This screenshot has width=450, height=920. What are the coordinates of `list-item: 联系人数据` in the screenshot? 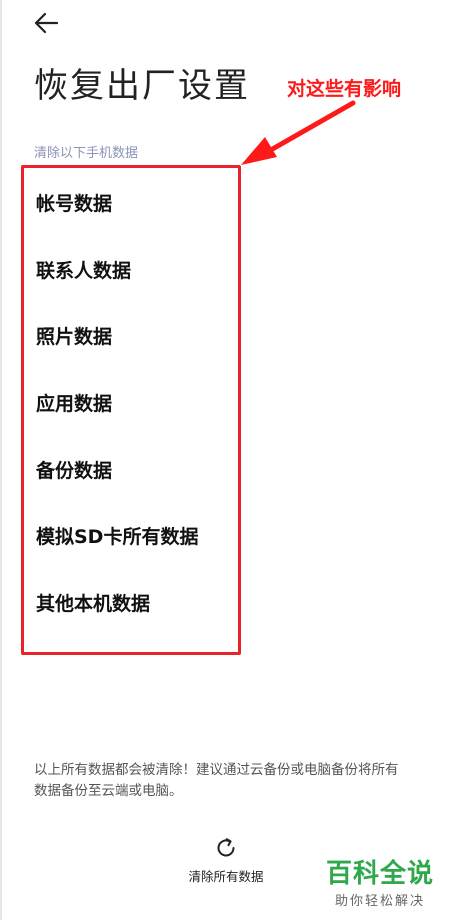 It's located at (84, 270).